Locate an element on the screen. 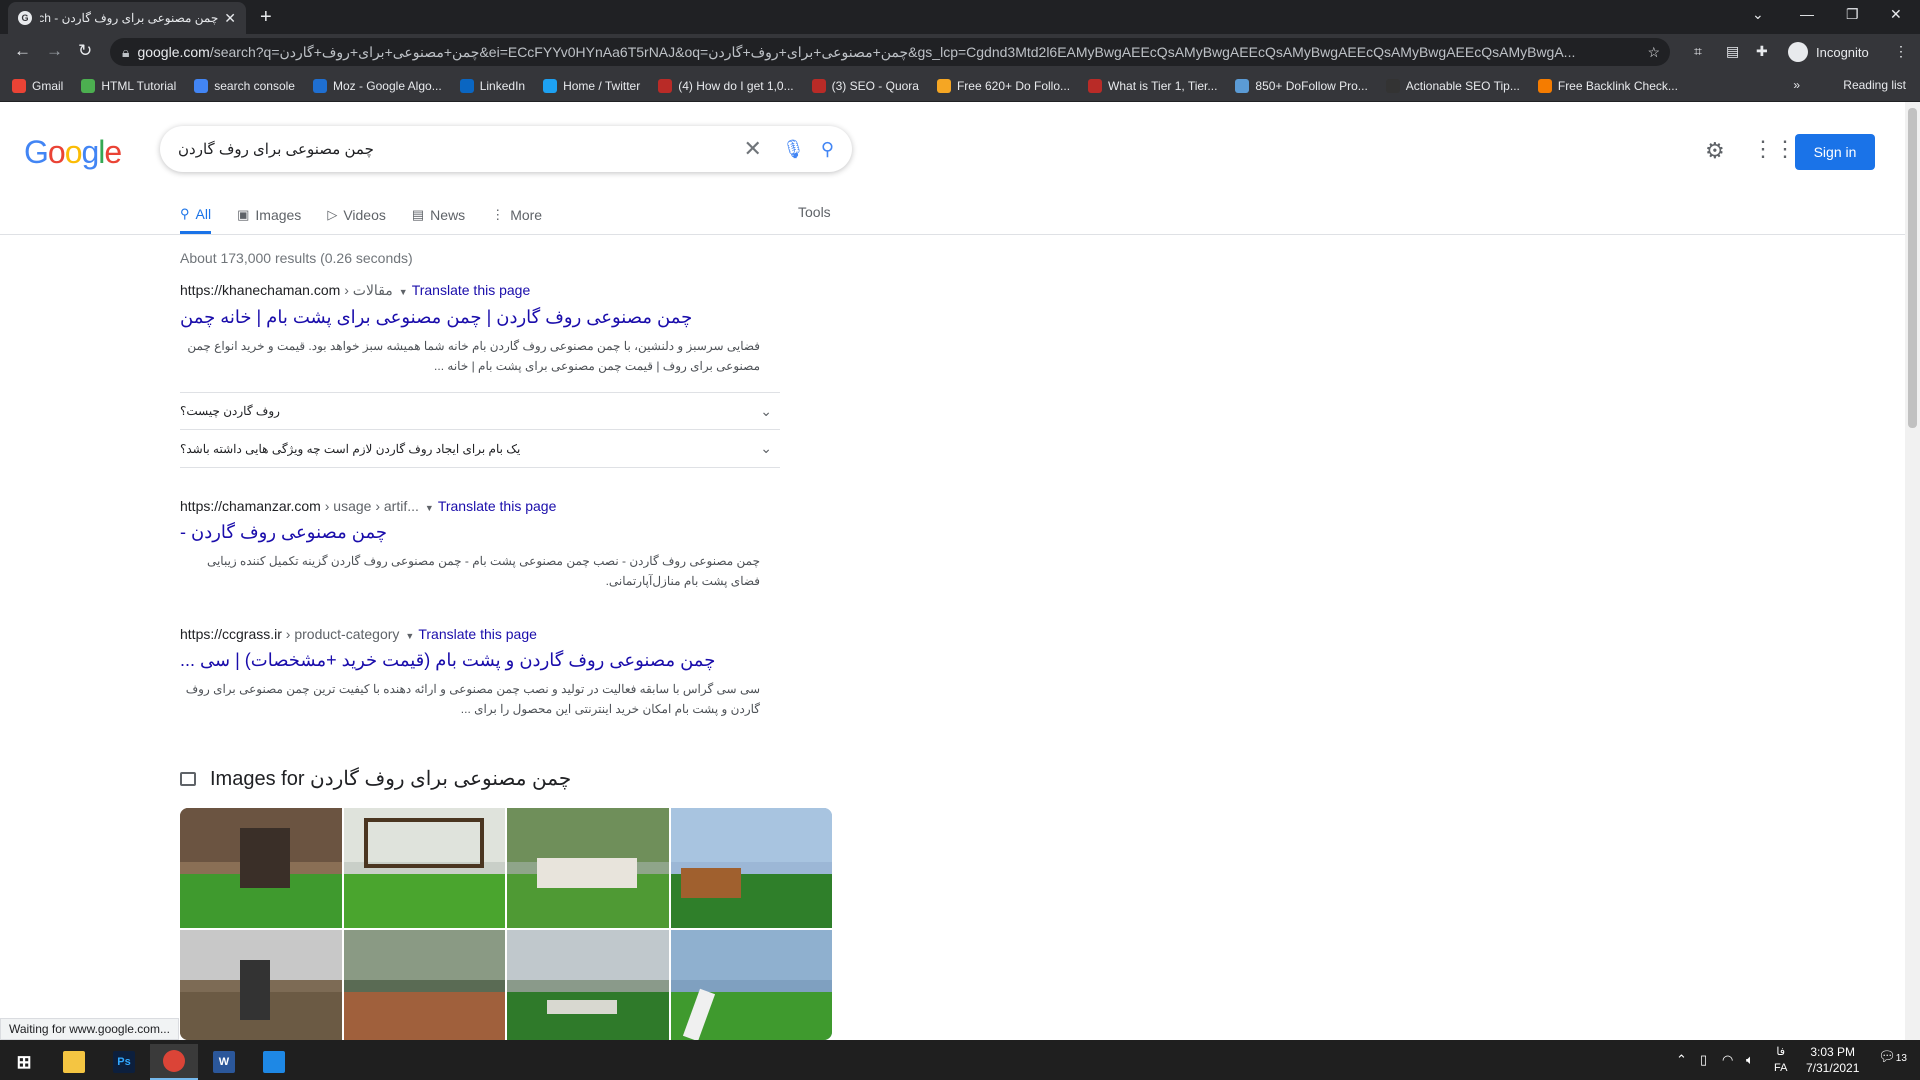 The height and width of the screenshot is (1080, 1920). tab-all: ⚲ All is located at coordinates (196, 219).